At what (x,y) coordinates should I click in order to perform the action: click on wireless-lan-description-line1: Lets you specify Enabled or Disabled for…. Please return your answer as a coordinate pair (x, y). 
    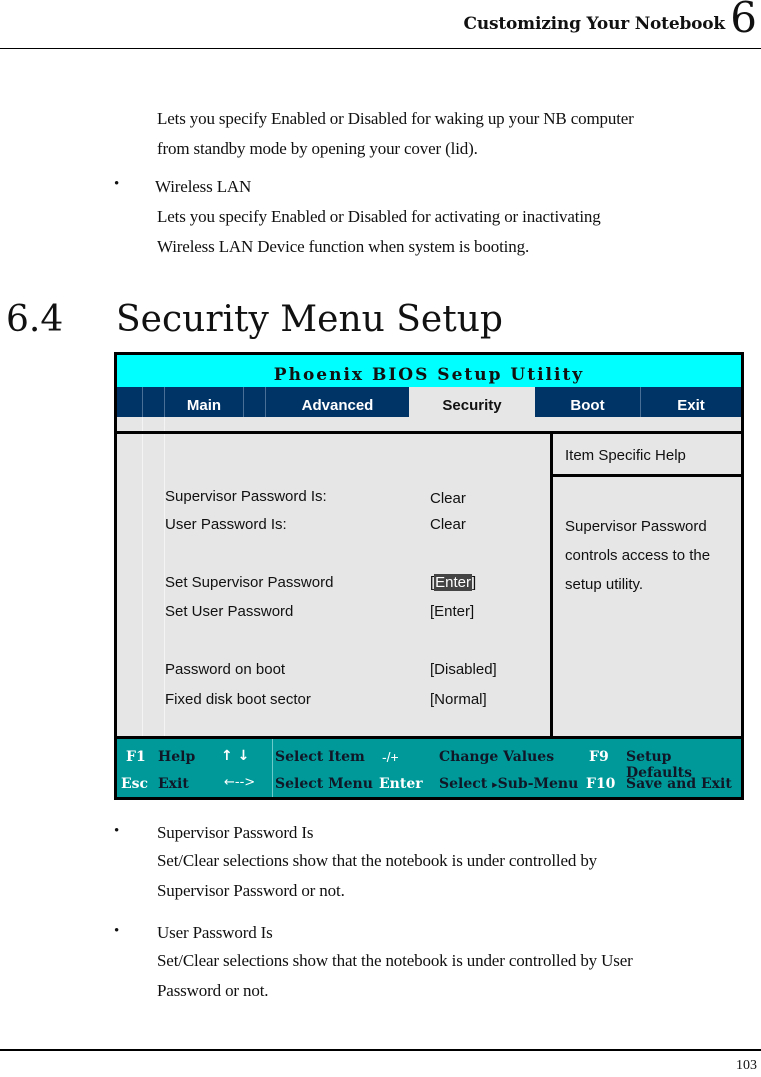
    Looking at the image, I should click on (379, 216).